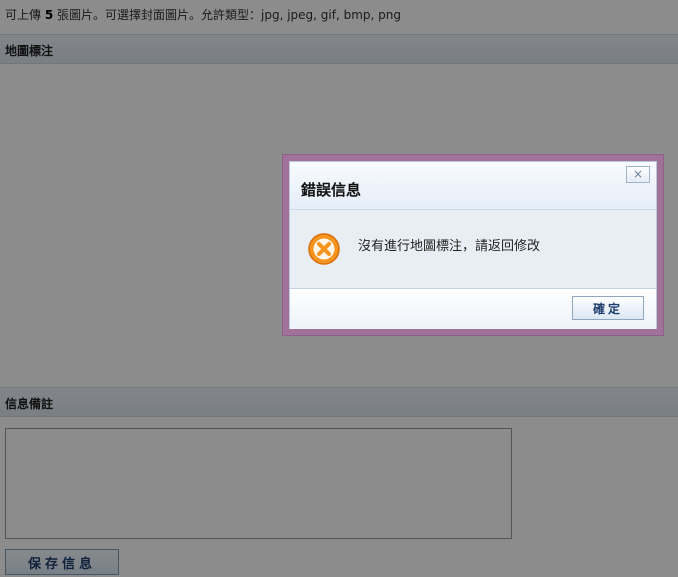 Image resolution: width=678 pixels, height=577 pixels. I want to click on dialog-header: 錯誤信息 ×, so click(473, 186).